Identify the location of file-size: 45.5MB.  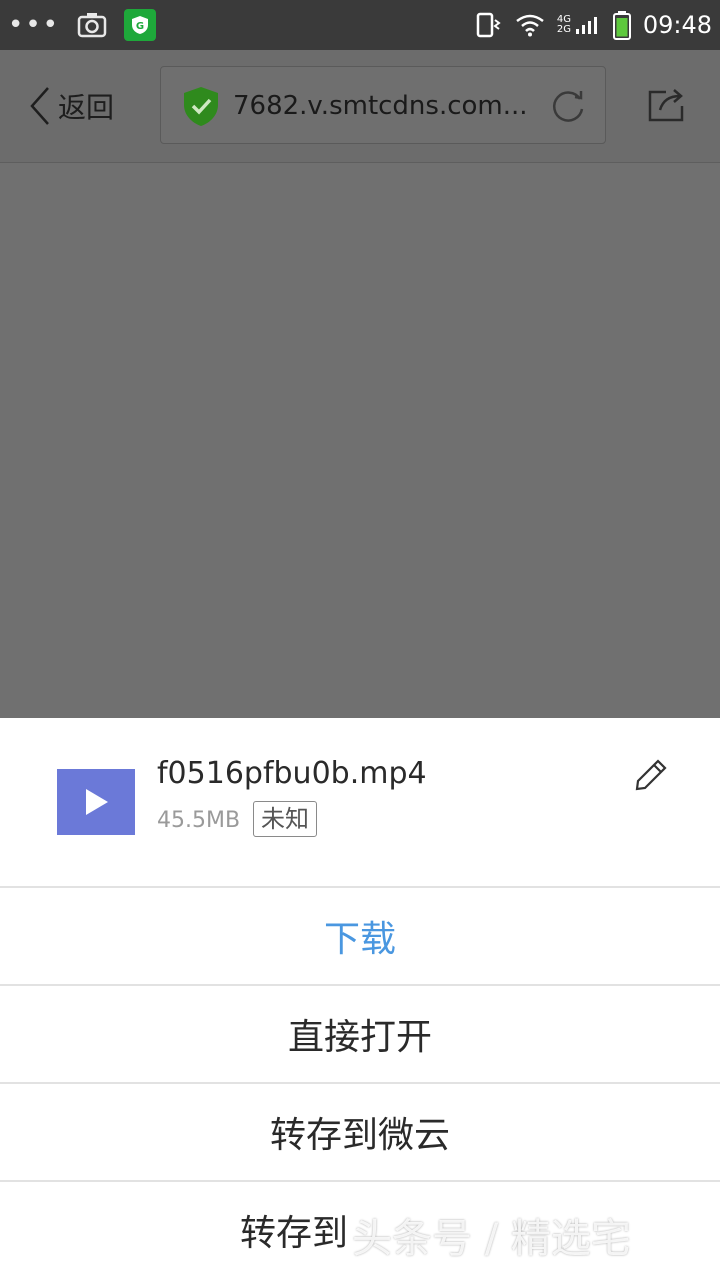
(199, 820).